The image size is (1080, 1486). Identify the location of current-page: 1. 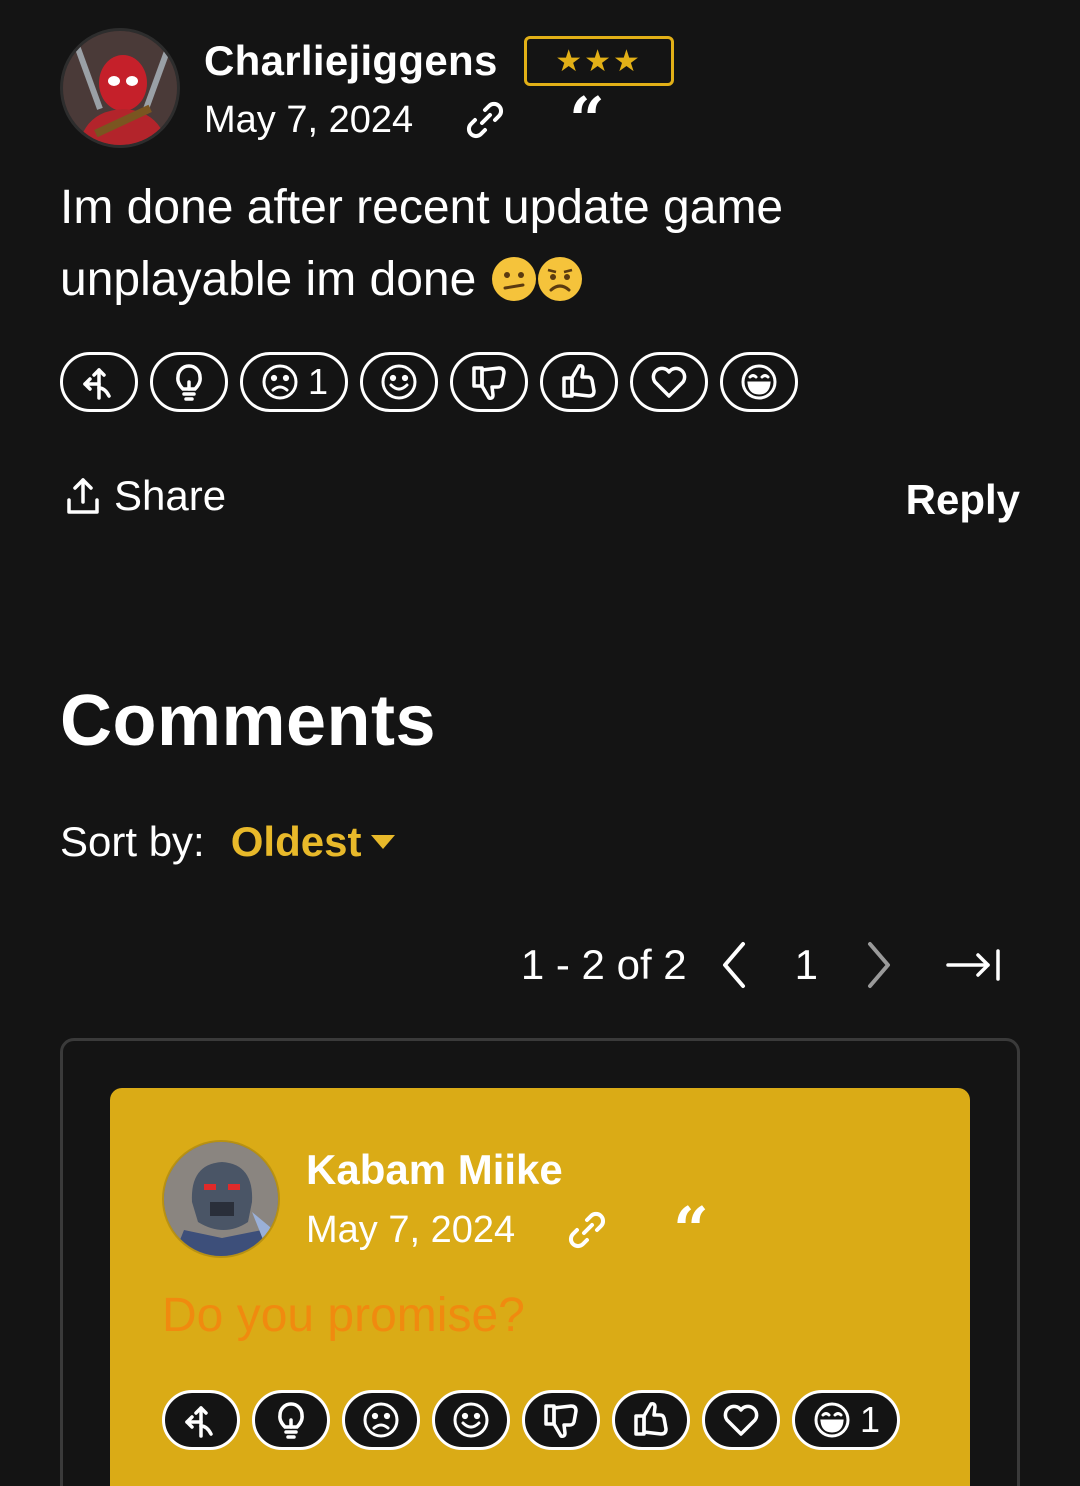
(806, 965).